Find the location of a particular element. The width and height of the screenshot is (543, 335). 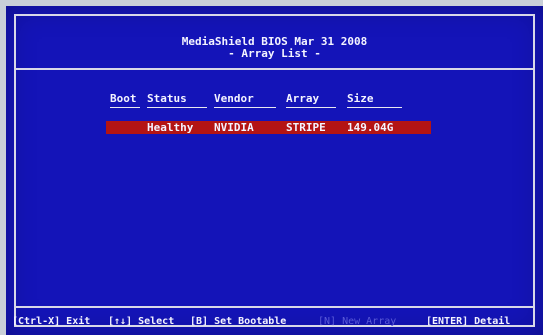

array-row-array: STRIPE is located at coordinates (306, 127).